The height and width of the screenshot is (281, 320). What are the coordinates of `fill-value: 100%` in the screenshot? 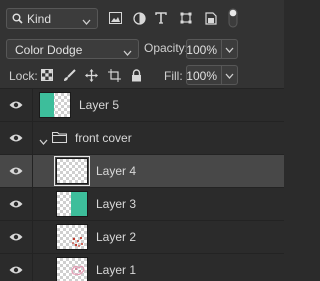 It's located at (201, 76).